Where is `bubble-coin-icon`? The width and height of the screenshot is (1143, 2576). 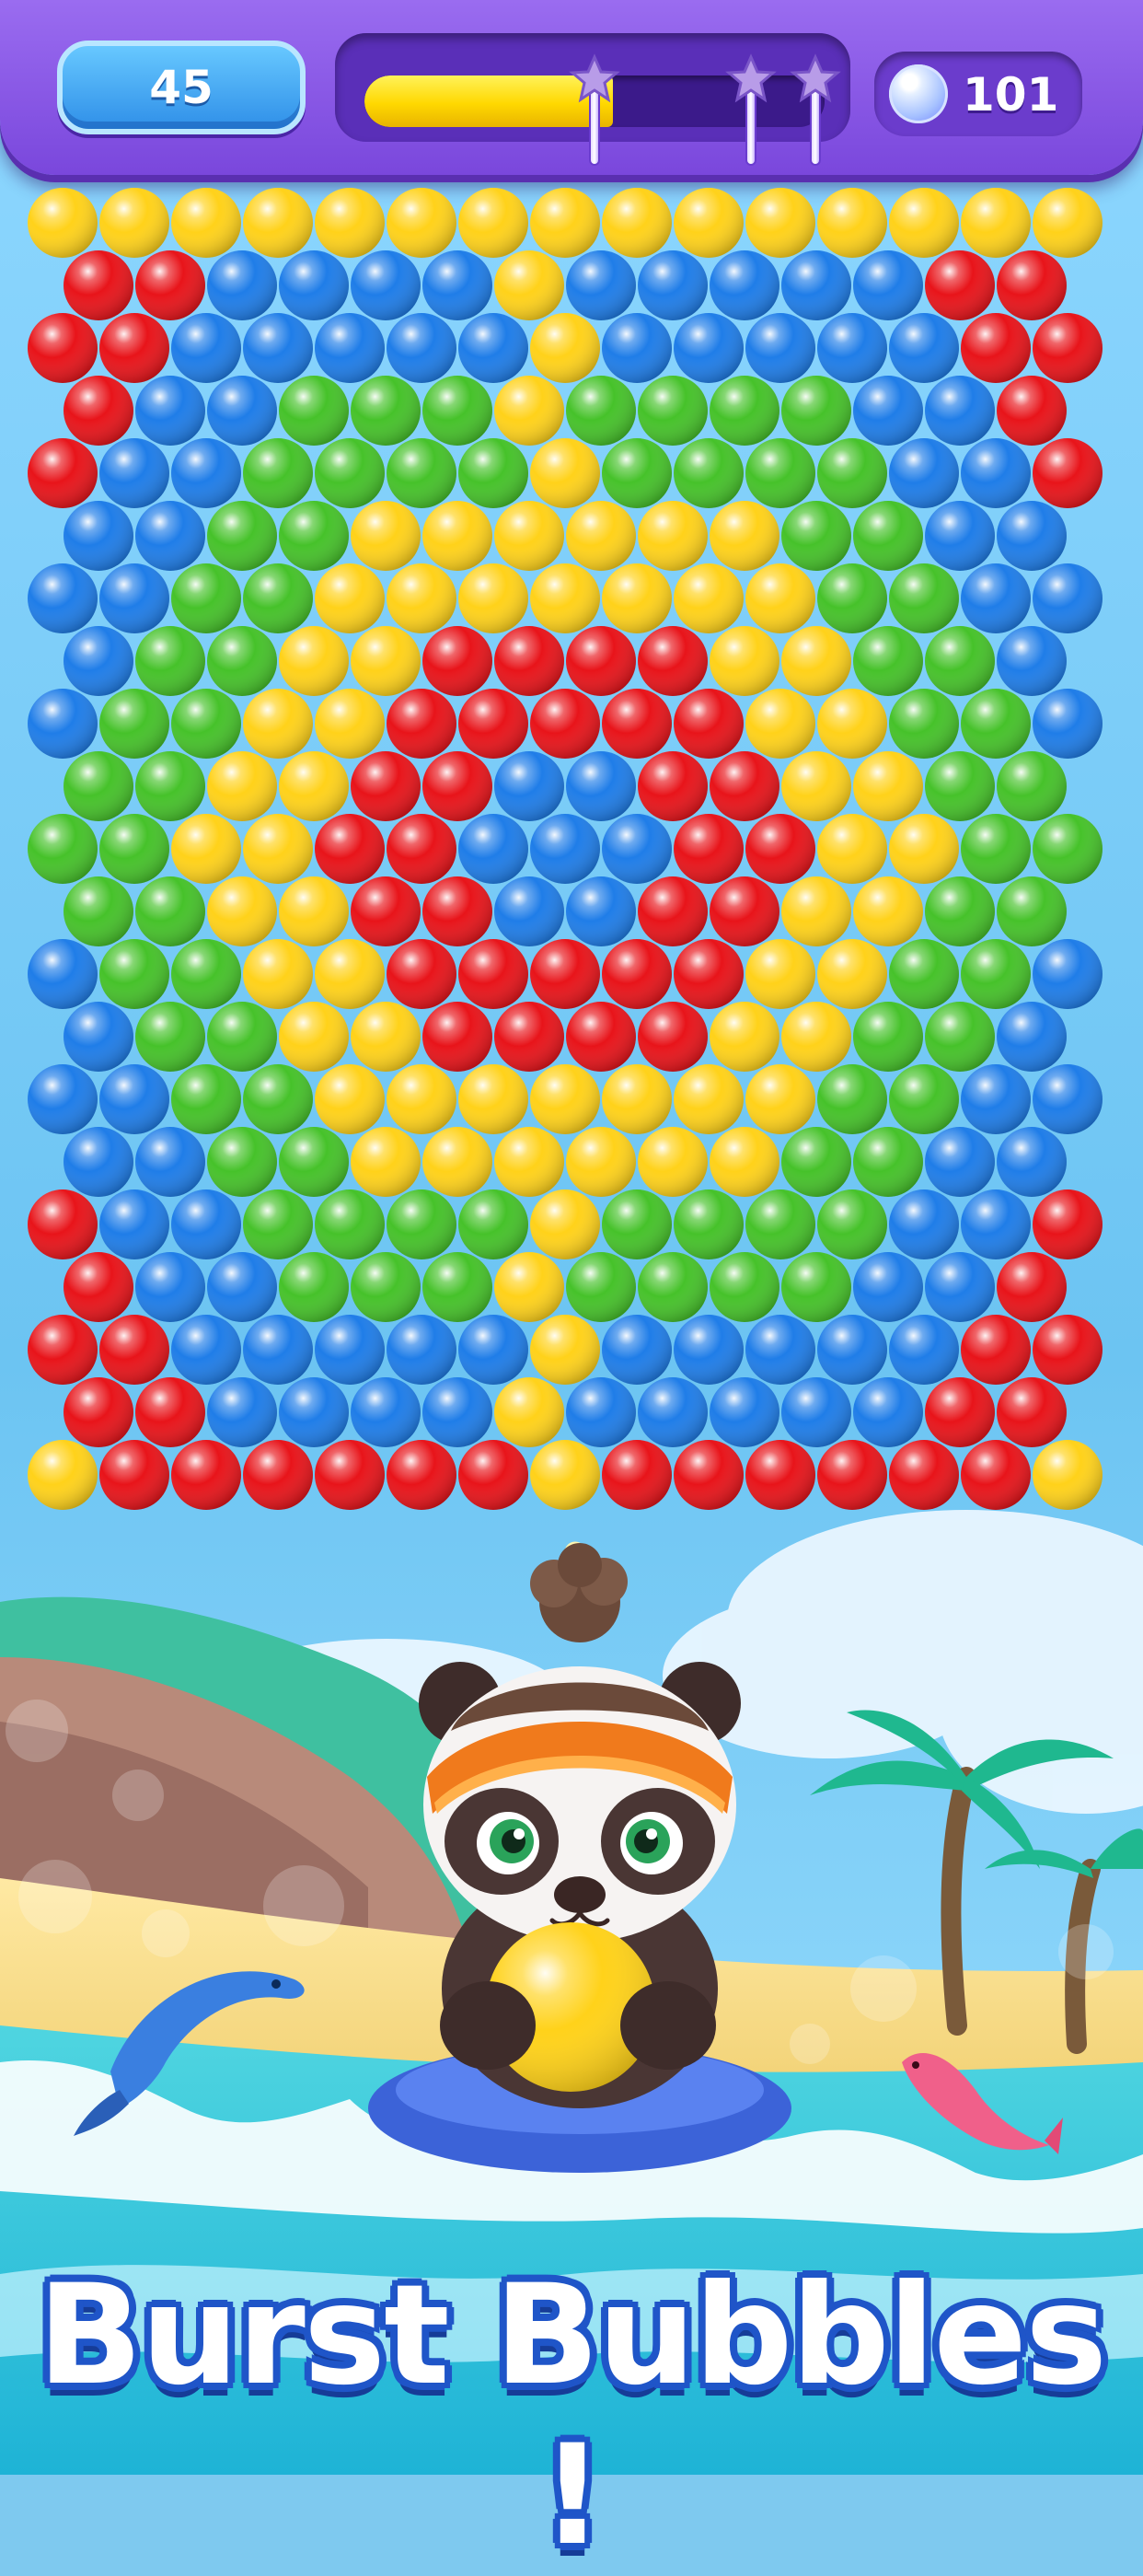 bubble-coin-icon is located at coordinates (919, 93).